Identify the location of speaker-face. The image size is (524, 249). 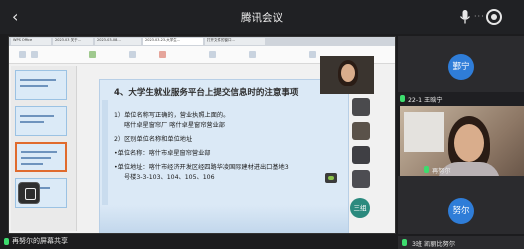
(469, 143).